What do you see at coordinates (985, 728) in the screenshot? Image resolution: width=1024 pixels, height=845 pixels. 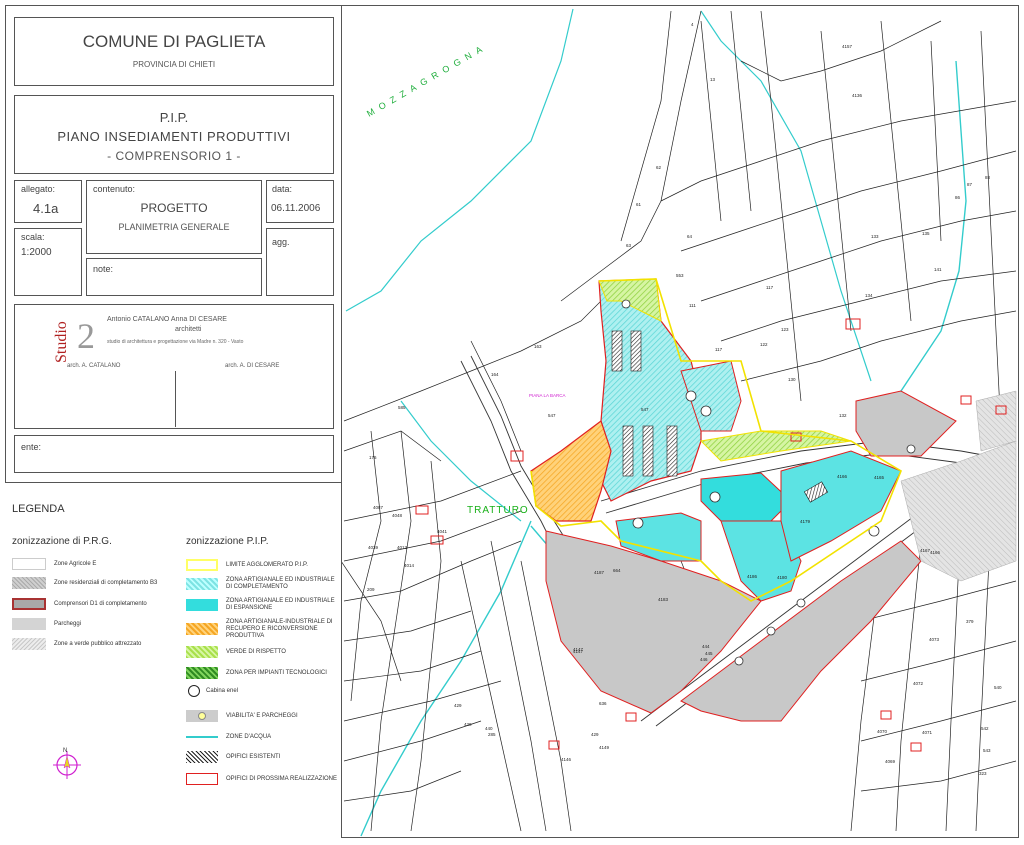 I see `parcel-number: 542` at bounding box center [985, 728].